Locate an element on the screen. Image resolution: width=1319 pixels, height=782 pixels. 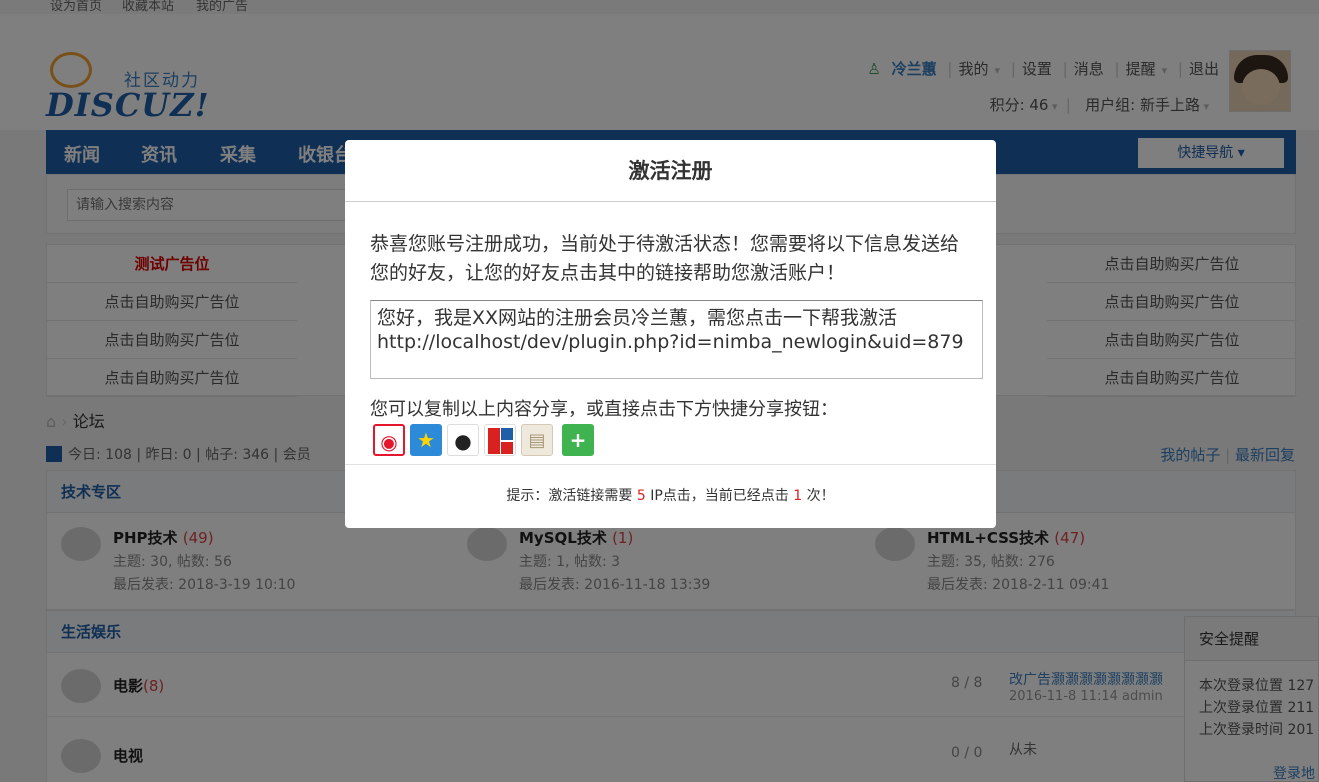
renren-icon is located at coordinates (500, 440).